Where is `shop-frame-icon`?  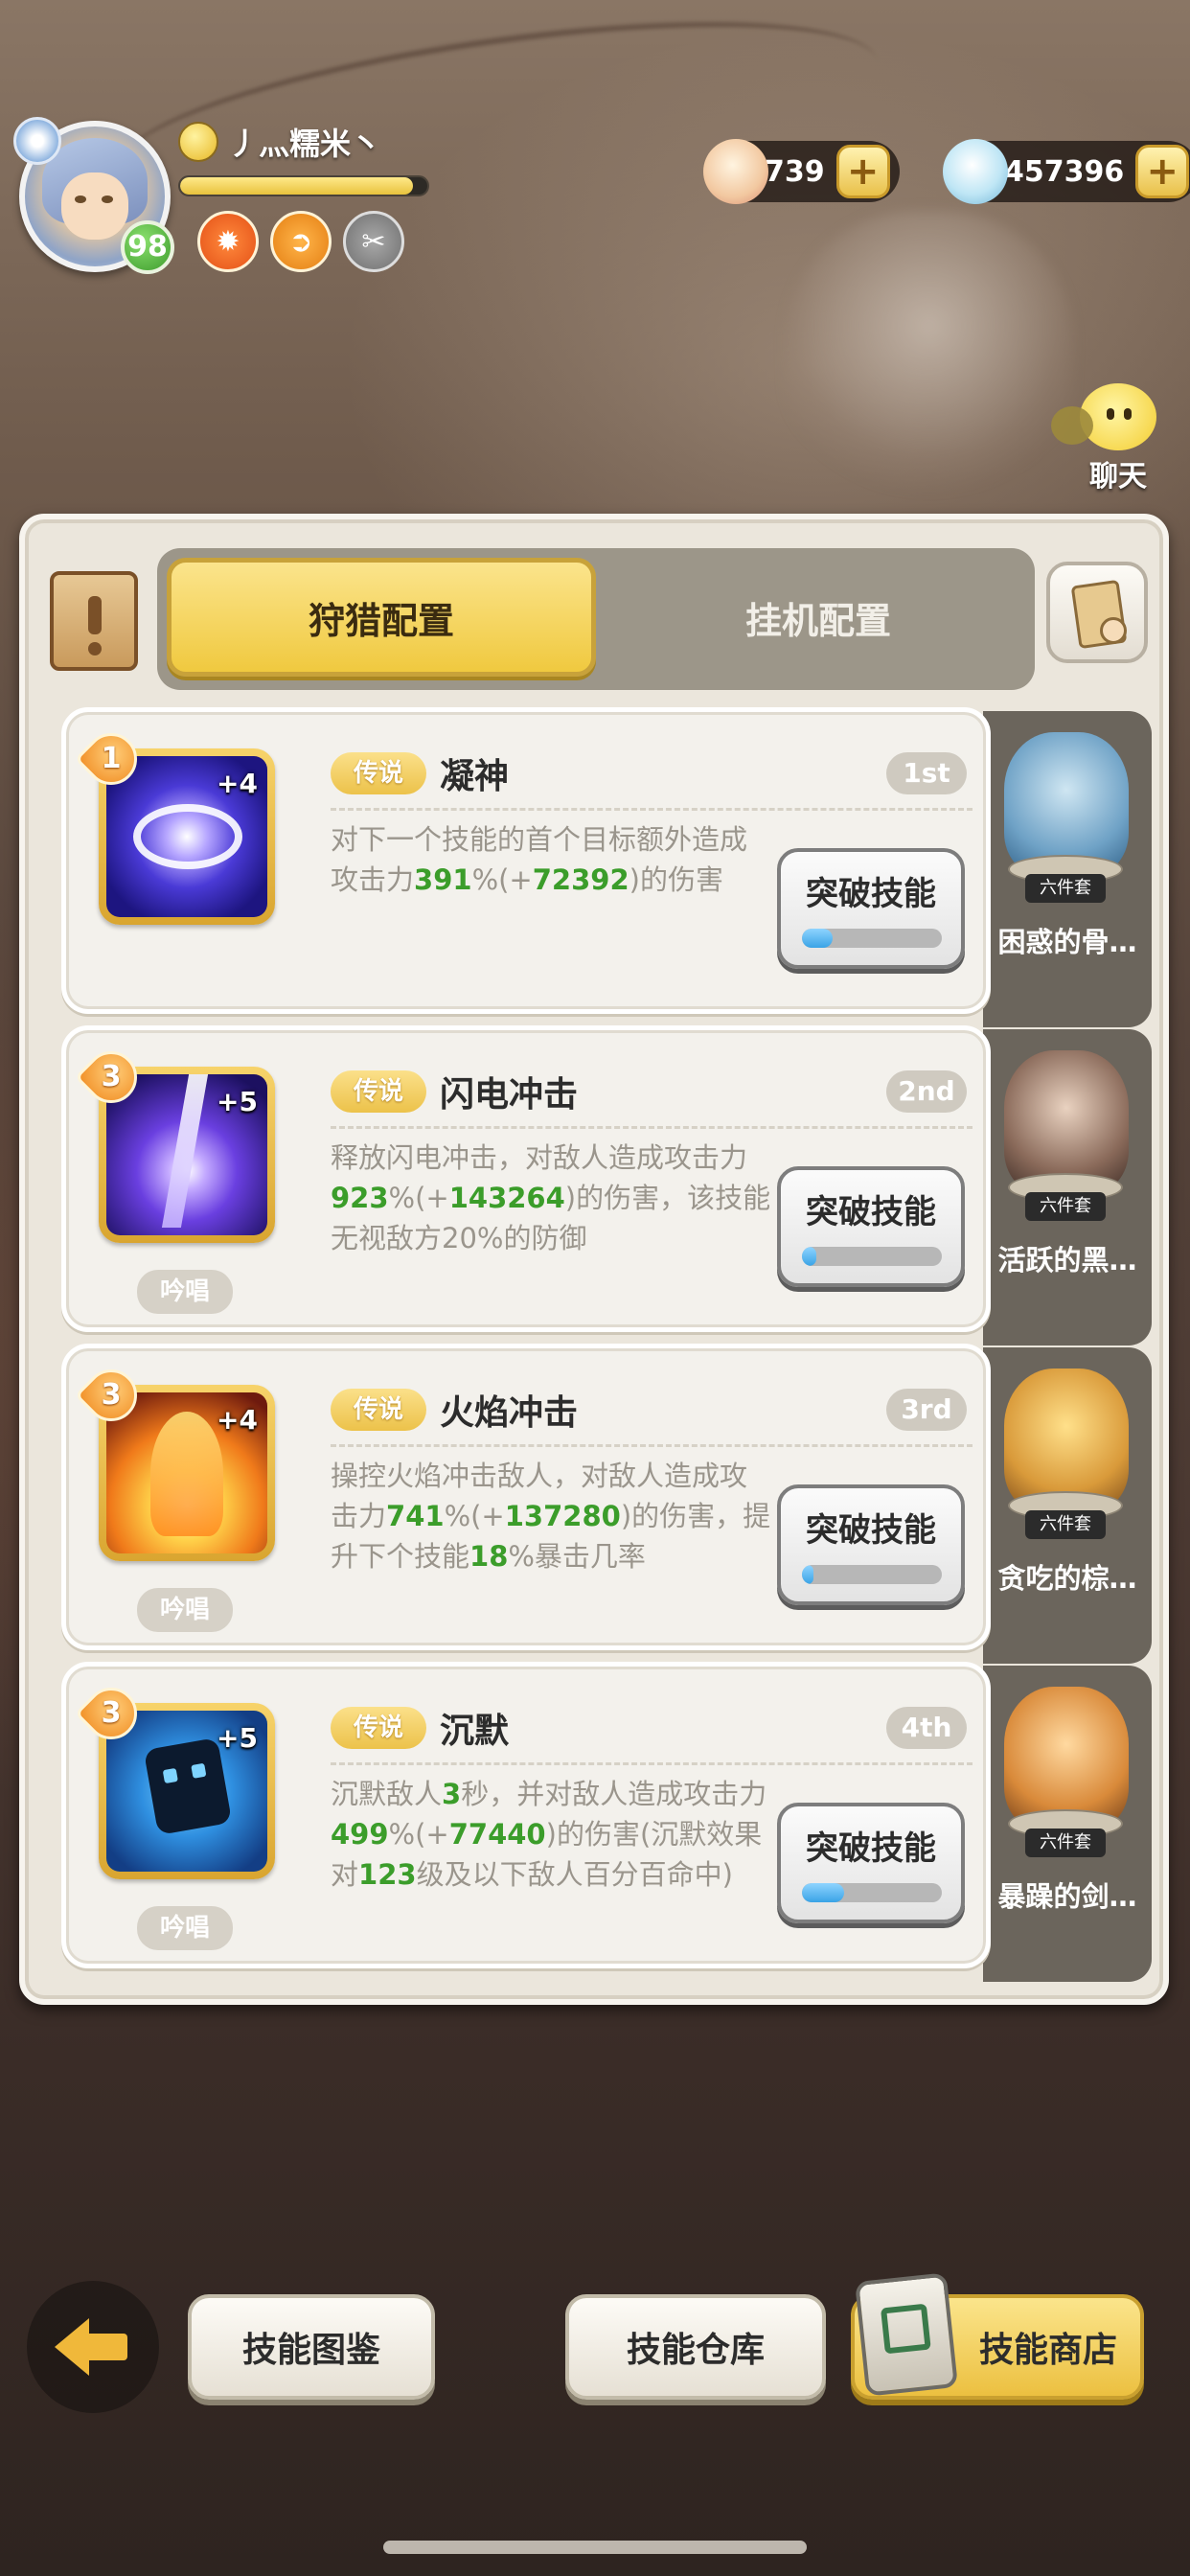
shop-frame-icon is located at coordinates (906, 2334).